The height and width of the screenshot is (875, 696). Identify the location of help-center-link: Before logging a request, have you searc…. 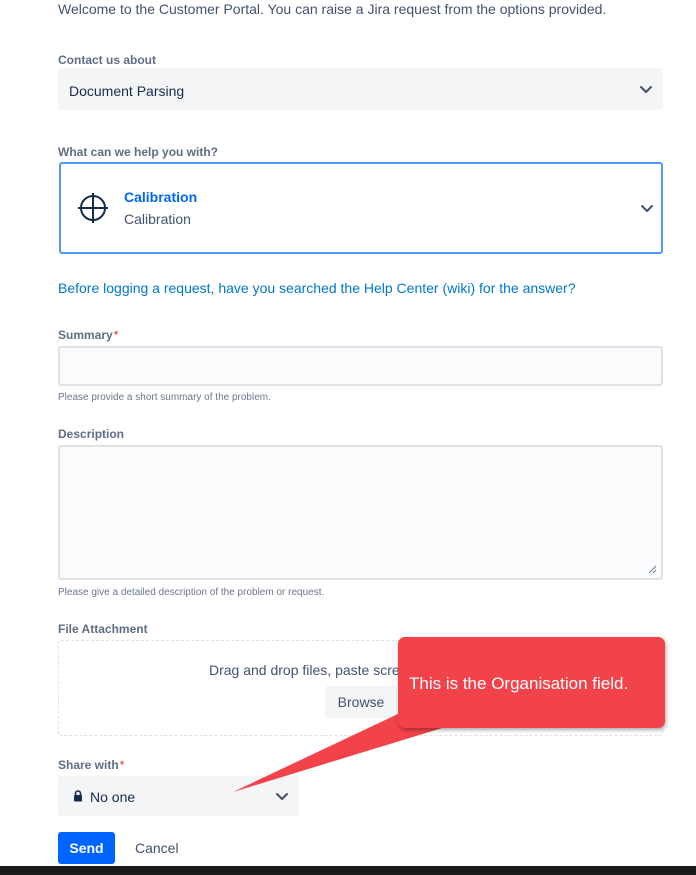
(317, 288).